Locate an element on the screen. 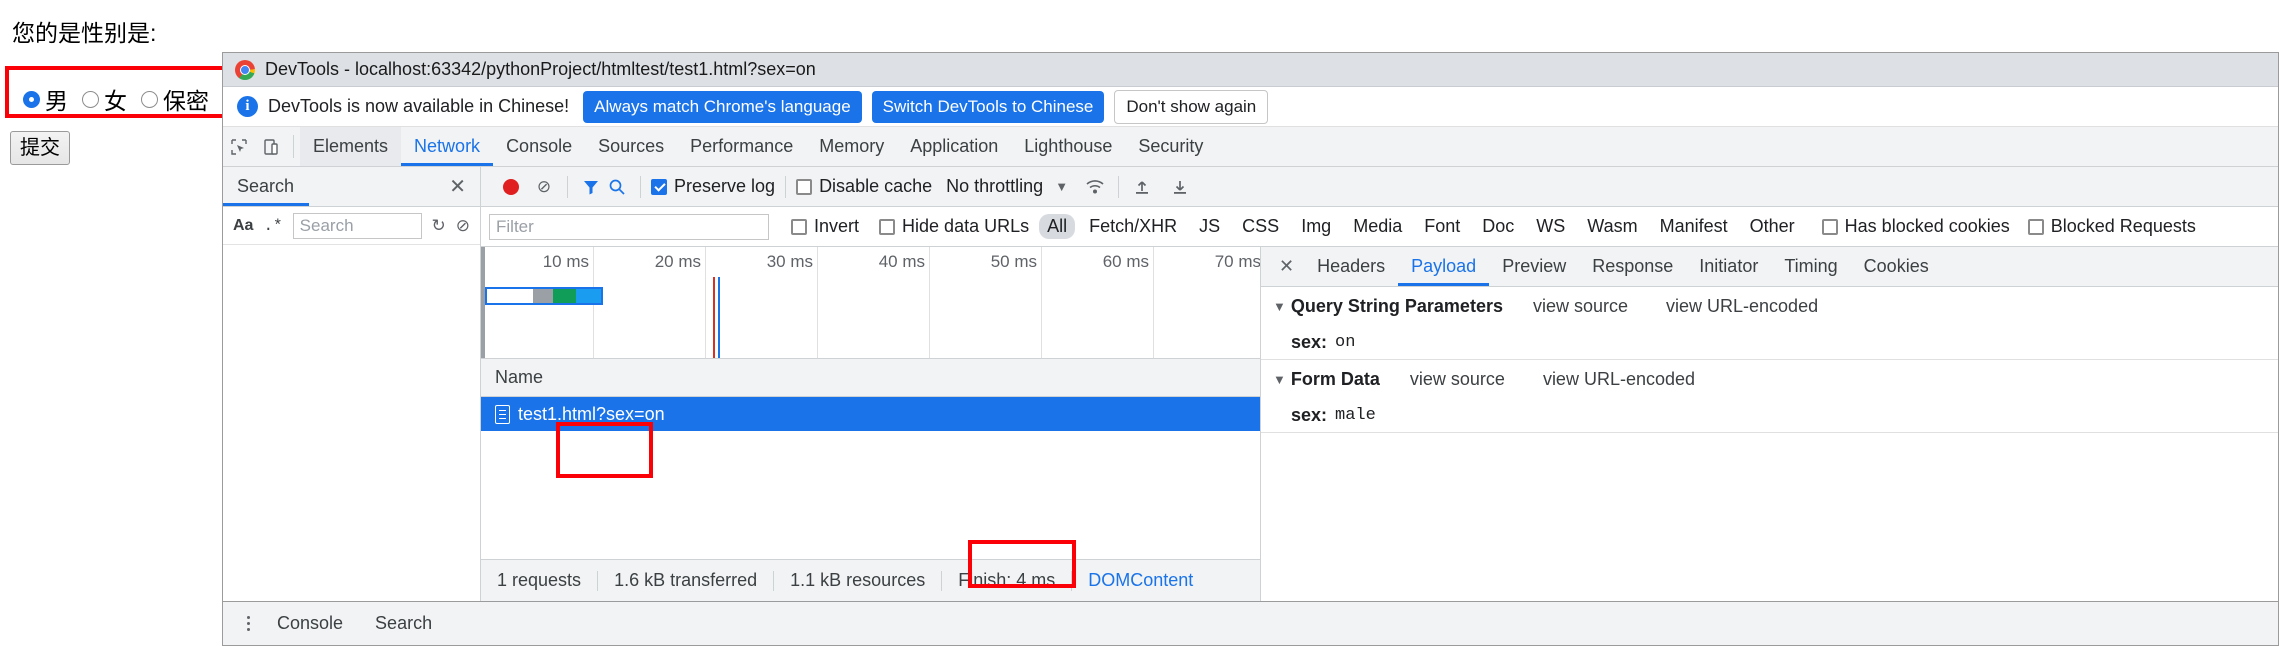 The image size is (2279, 646). filter-input: Filter is located at coordinates (629, 226).